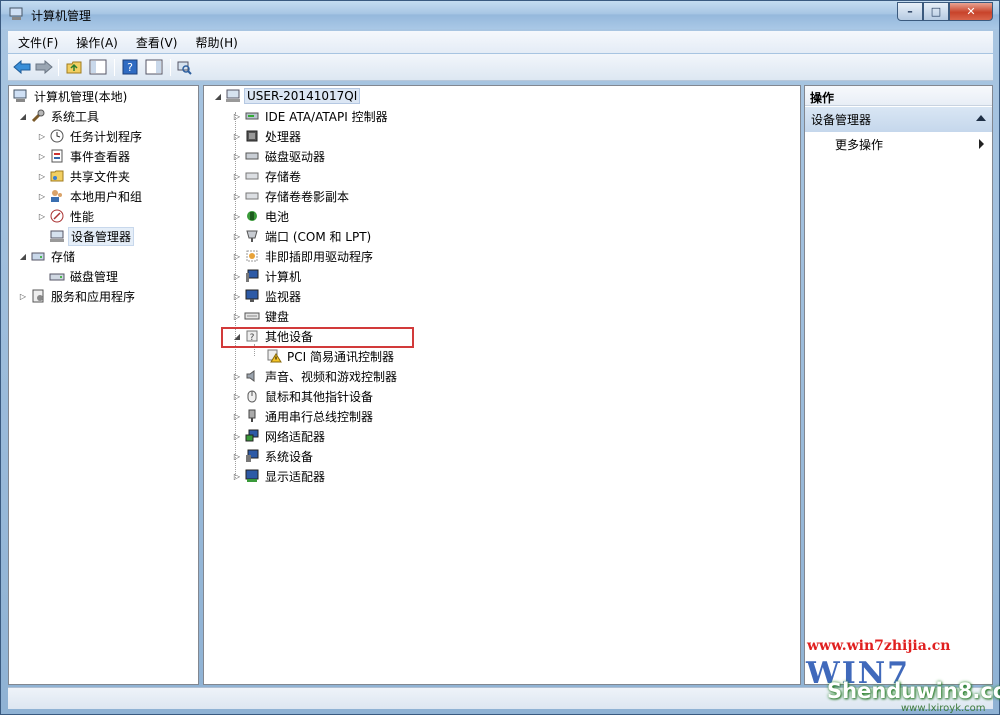 This screenshot has height=715, width=1000. Describe the element at coordinates (44, 67) in the screenshot. I see `forward-arrow-icon` at that location.